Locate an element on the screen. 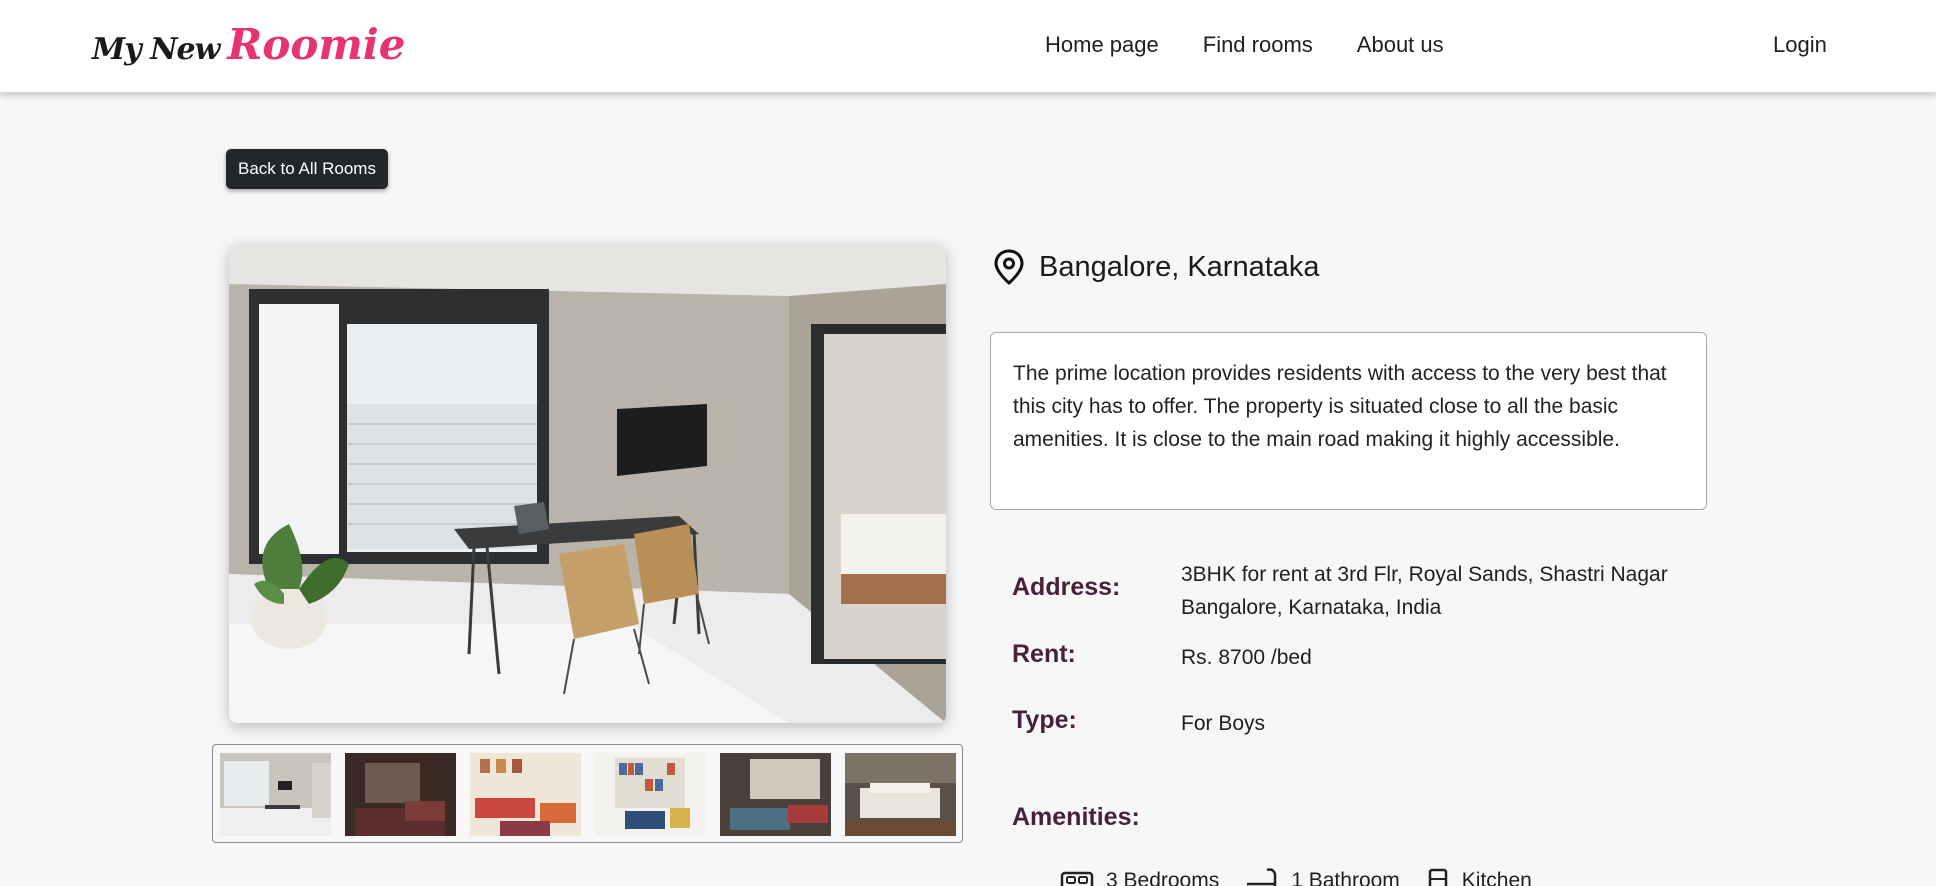 This screenshot has height=886, width=1936. nav-find-rooms-link: Find rooms is located at coordinates (1258, 45).